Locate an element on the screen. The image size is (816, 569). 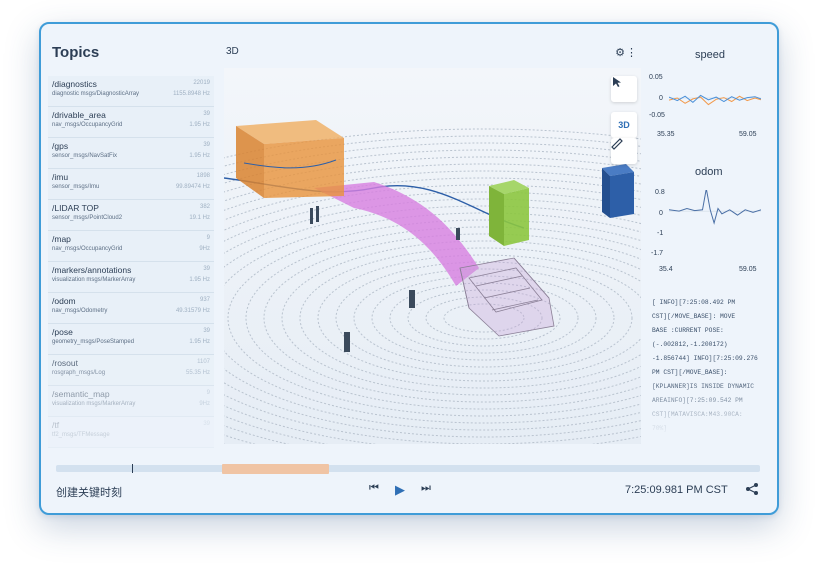
speed-chart is located at coordinates (715, 98).